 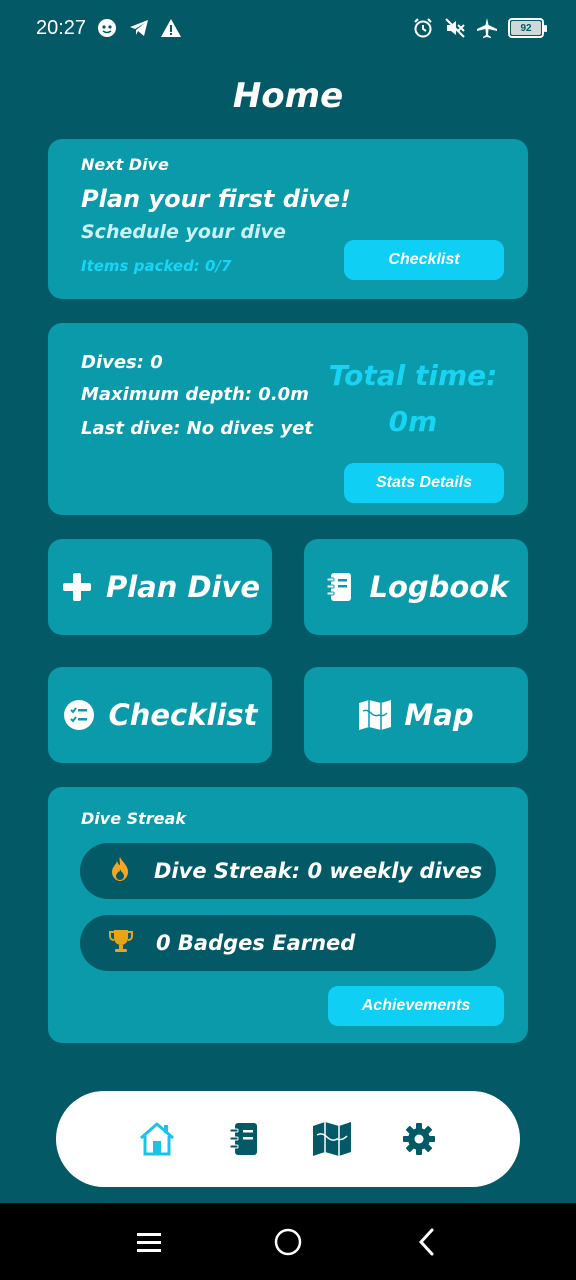 What do you see at coordinates (183, 232) in the screenshot?
I see `next-dive-subtitle: Schedule your dive` at bounding box center [183, 232].